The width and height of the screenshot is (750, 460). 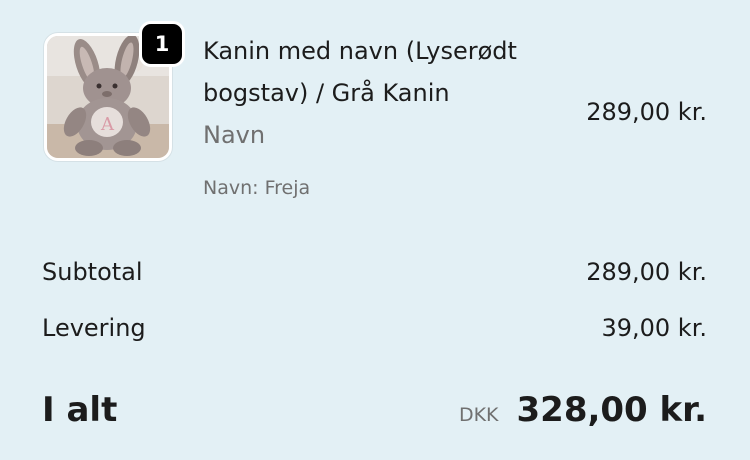 What do you see at coordinates (94, 328) in the screenshot?
I see `shipping-label: Levering` at bounding box center [94, 328].